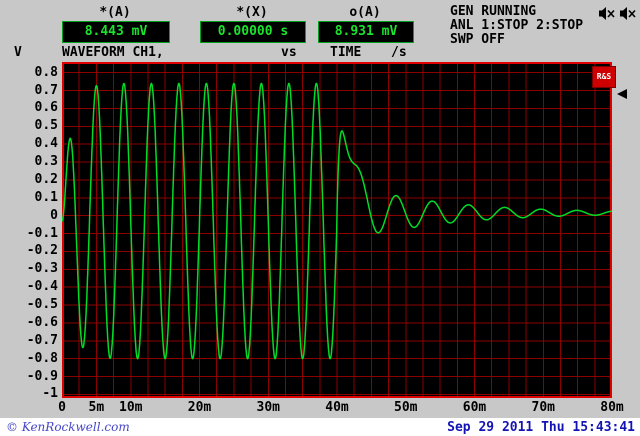  What do you see at coordinates (365, 12) in the screenshot?
I see `readout-o-label: o(A)` at bounding box center [365, 12].